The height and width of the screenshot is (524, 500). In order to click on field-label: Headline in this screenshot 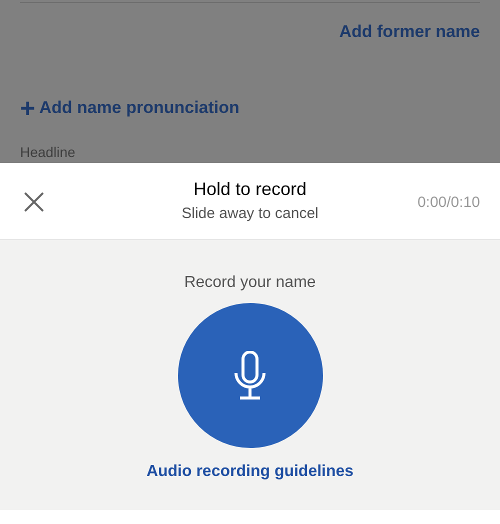, I will do `click(48, 152)`.